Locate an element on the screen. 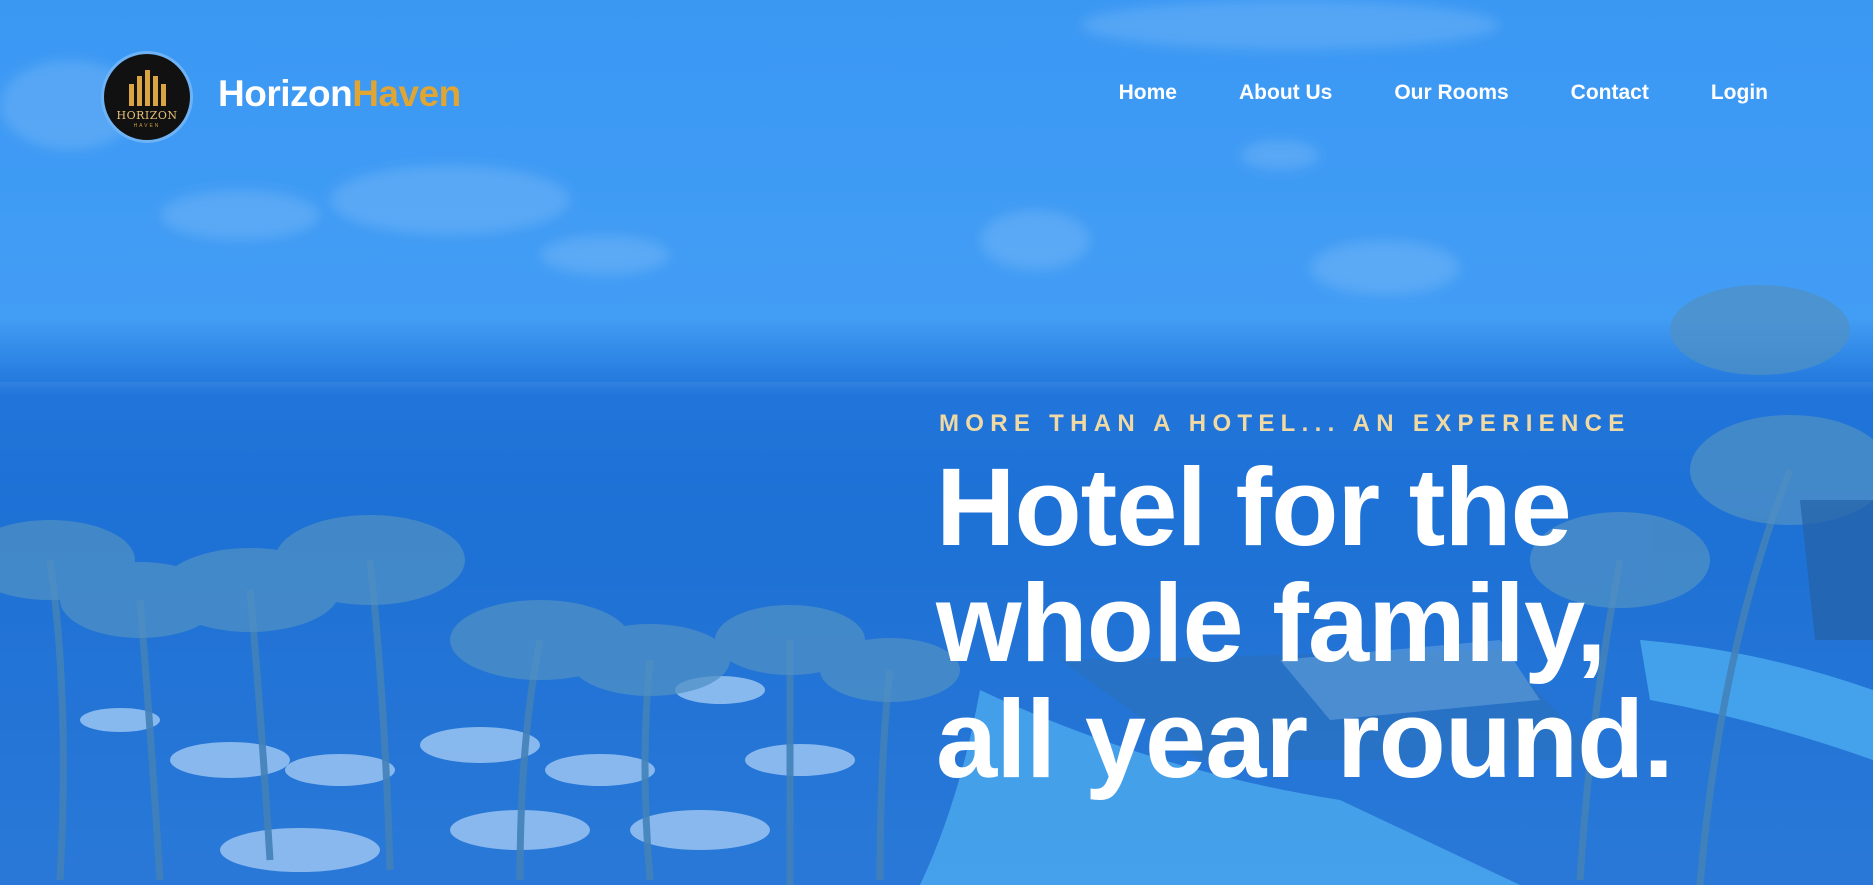 This screenshot has width=1873, height=885. building-icon is located at coordinates (147, 87).